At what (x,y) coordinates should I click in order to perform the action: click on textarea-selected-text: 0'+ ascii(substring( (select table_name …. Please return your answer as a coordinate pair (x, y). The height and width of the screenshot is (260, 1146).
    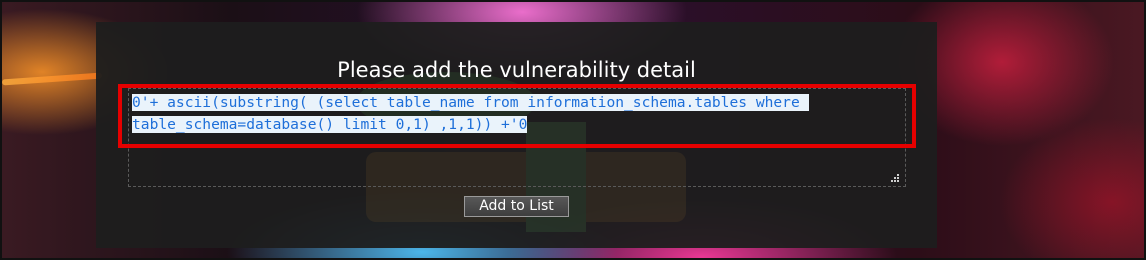
    Looking at the image, I should click on (470, 113).